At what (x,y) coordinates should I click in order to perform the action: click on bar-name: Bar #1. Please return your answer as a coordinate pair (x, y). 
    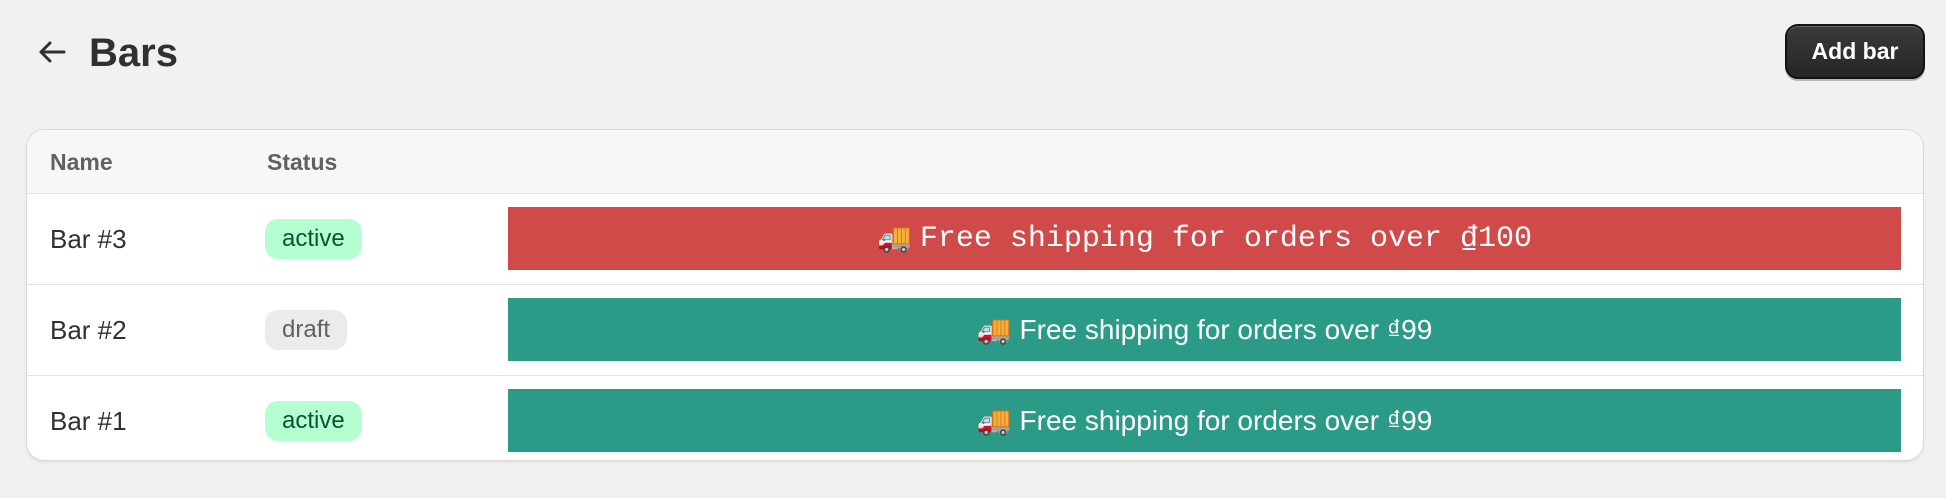
    Looking at the image, I should click on (88, 421).